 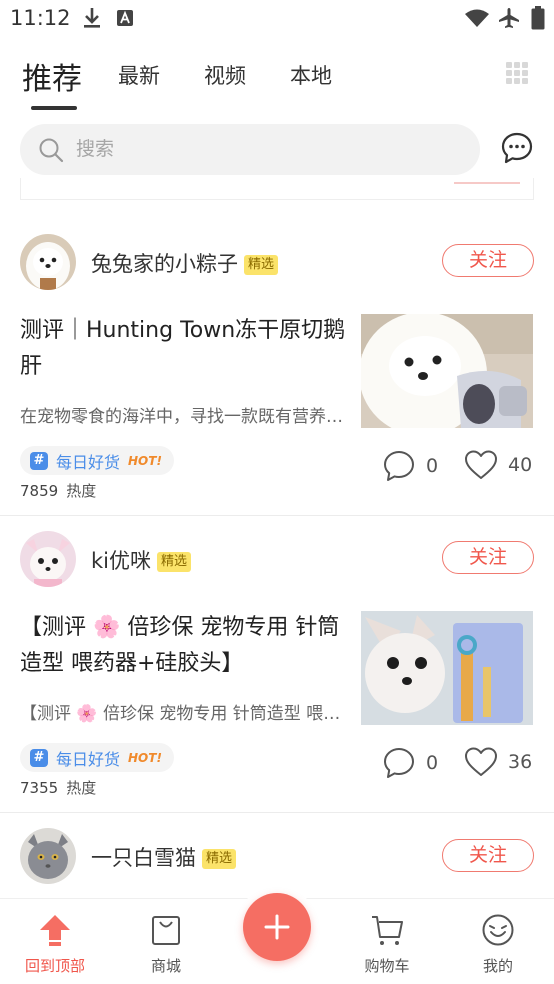 I want to click on post-excerpt: 在宠物零食的海洋中，寻找一款既有营养又美味的零食, so click(x=185, y=417).